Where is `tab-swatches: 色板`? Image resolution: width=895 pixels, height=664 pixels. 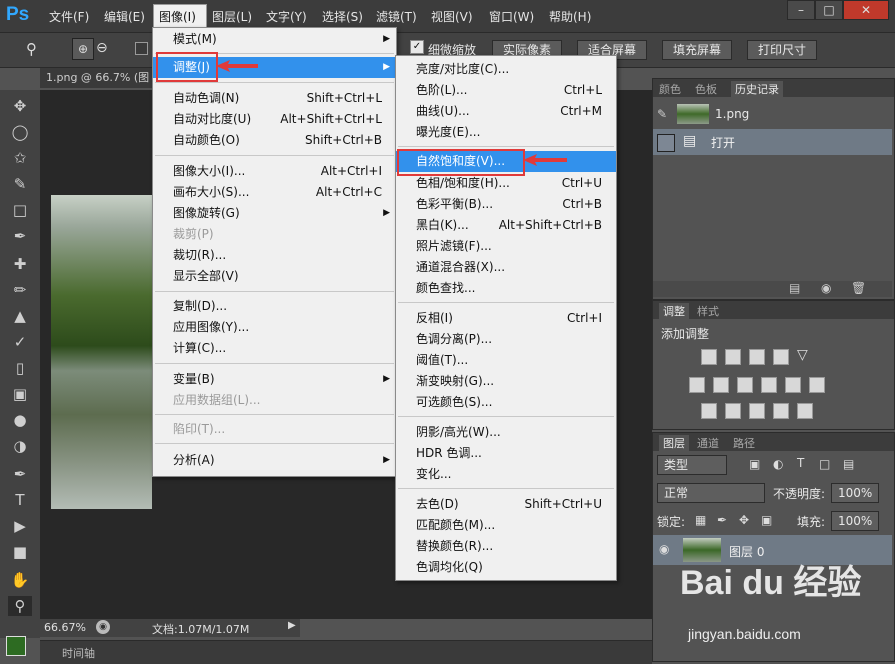
tab-swatches: 色板 is located at coordinates (706, 89).